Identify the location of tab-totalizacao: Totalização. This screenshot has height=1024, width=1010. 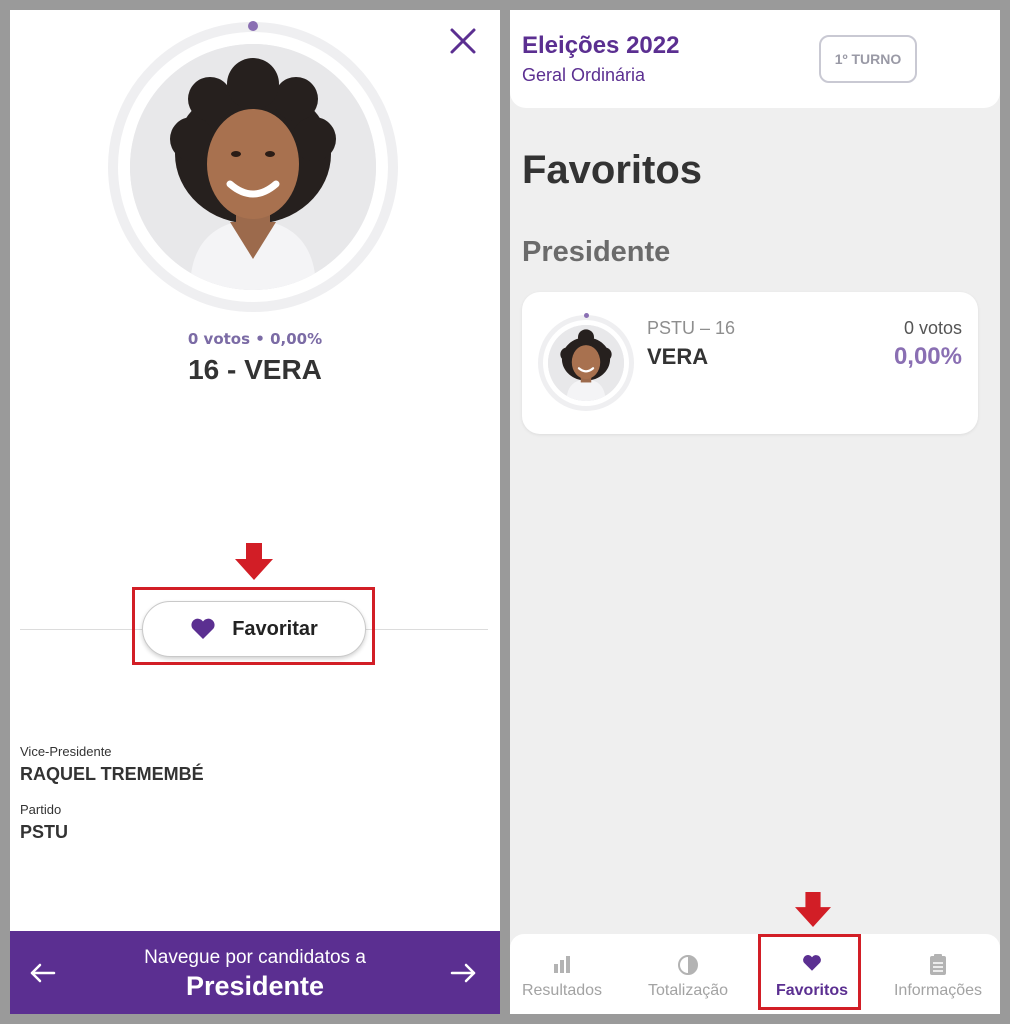
(688, 974).